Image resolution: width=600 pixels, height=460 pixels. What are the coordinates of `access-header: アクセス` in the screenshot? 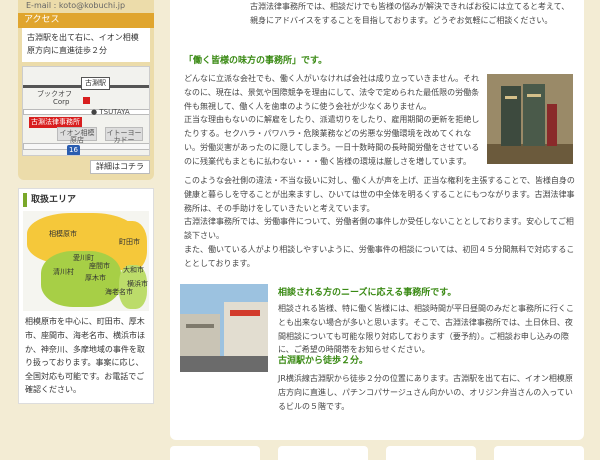 It's located at (86, 20).